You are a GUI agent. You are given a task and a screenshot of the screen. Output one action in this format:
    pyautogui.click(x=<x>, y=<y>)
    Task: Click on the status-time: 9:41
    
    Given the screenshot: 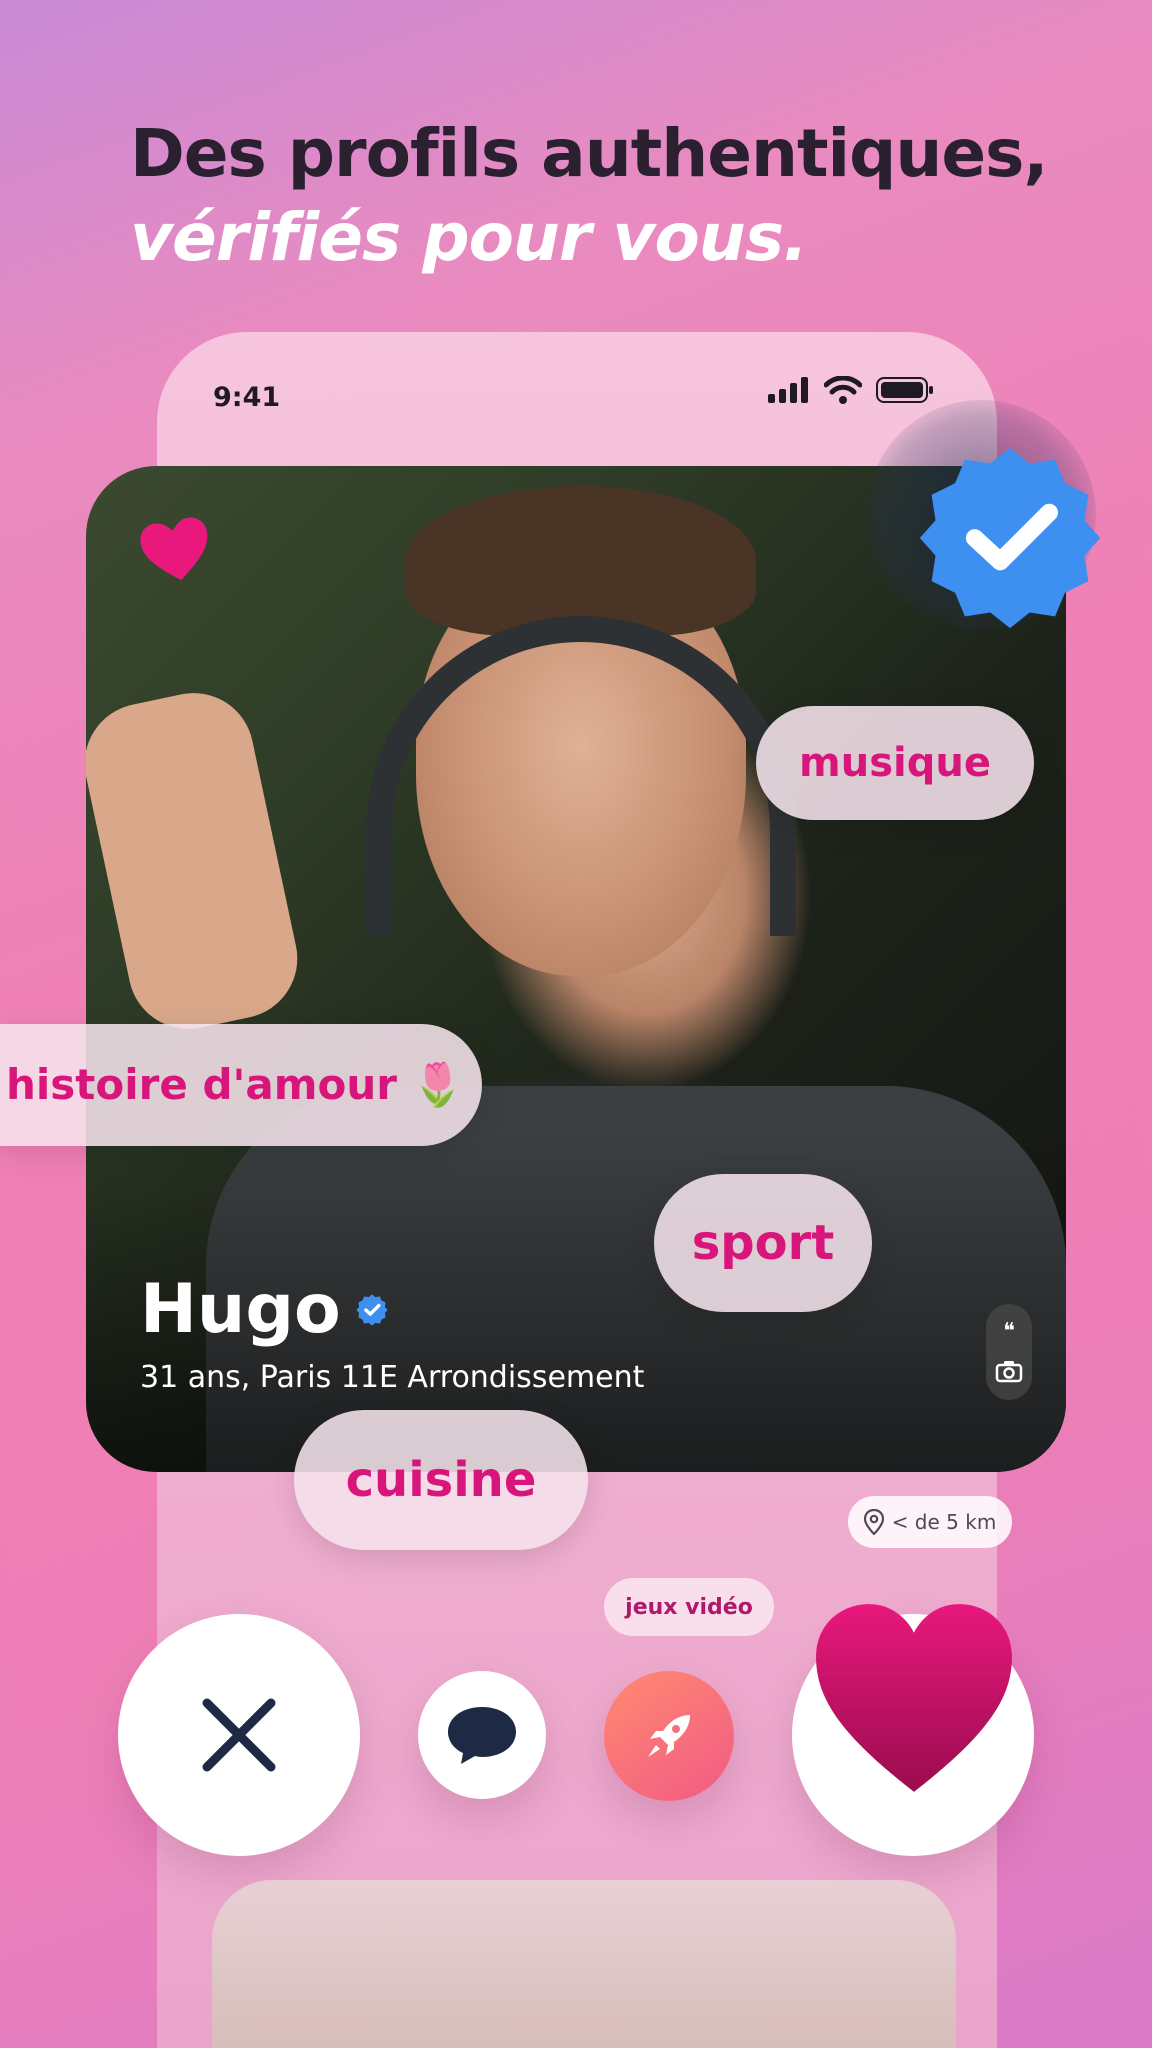 What is the action you would take?
    pyautogui.click(x=247, y=397)
    